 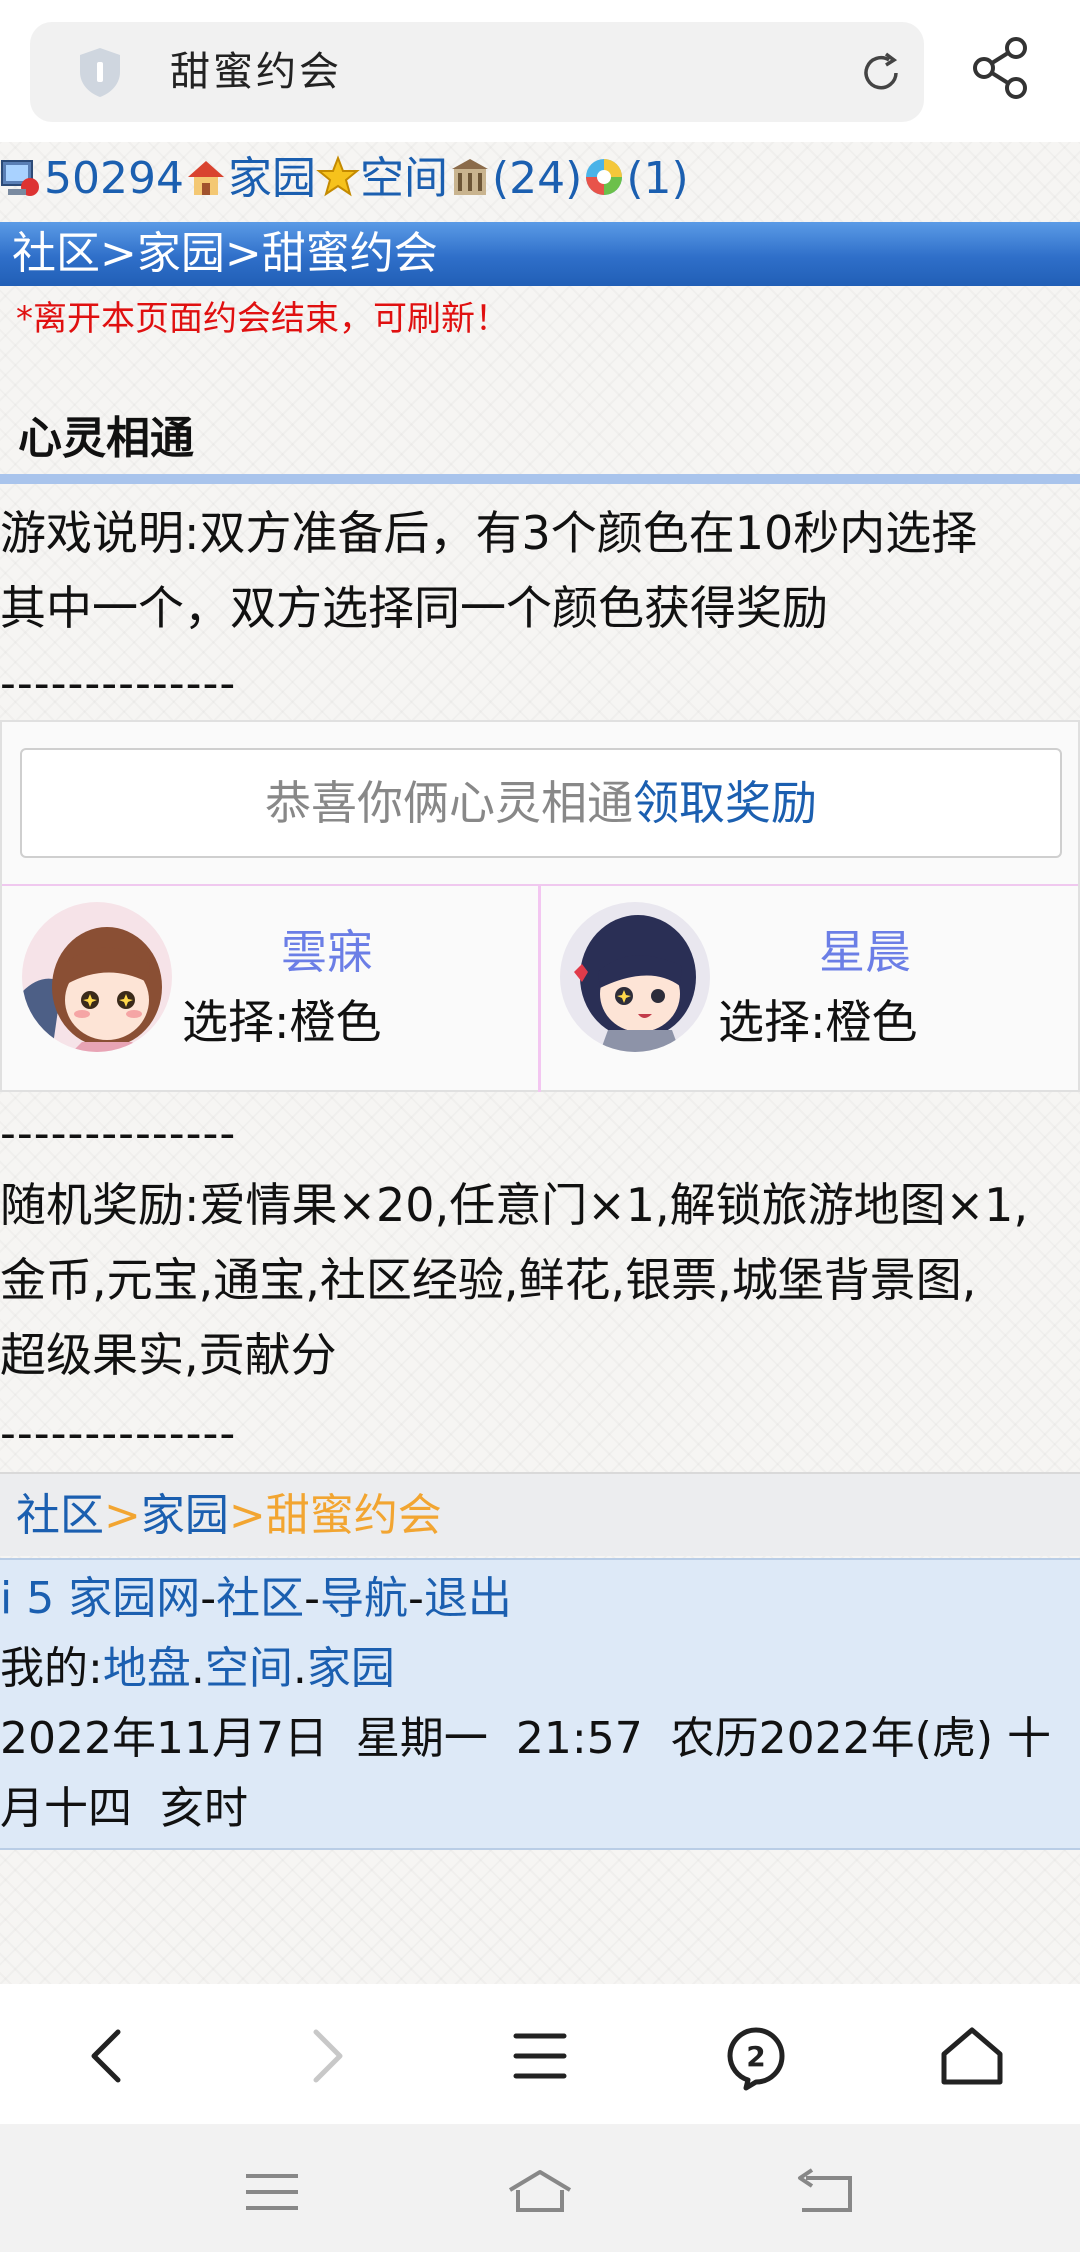 What do you see at coordinates (414, 608) in the screenshot?
I see `game-description-line-2: 其中一个，双方选择同一个颜色获得奖励` at bounding box center [414, 608].